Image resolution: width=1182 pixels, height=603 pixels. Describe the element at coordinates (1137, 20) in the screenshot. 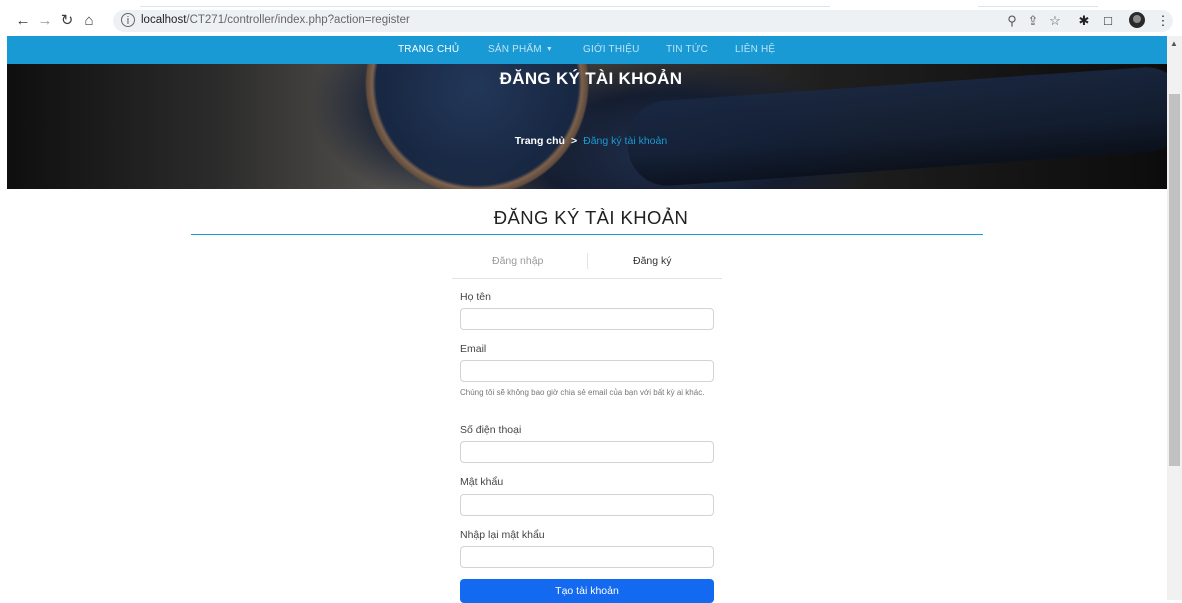

I see `profile-avatar-icon` at that location.